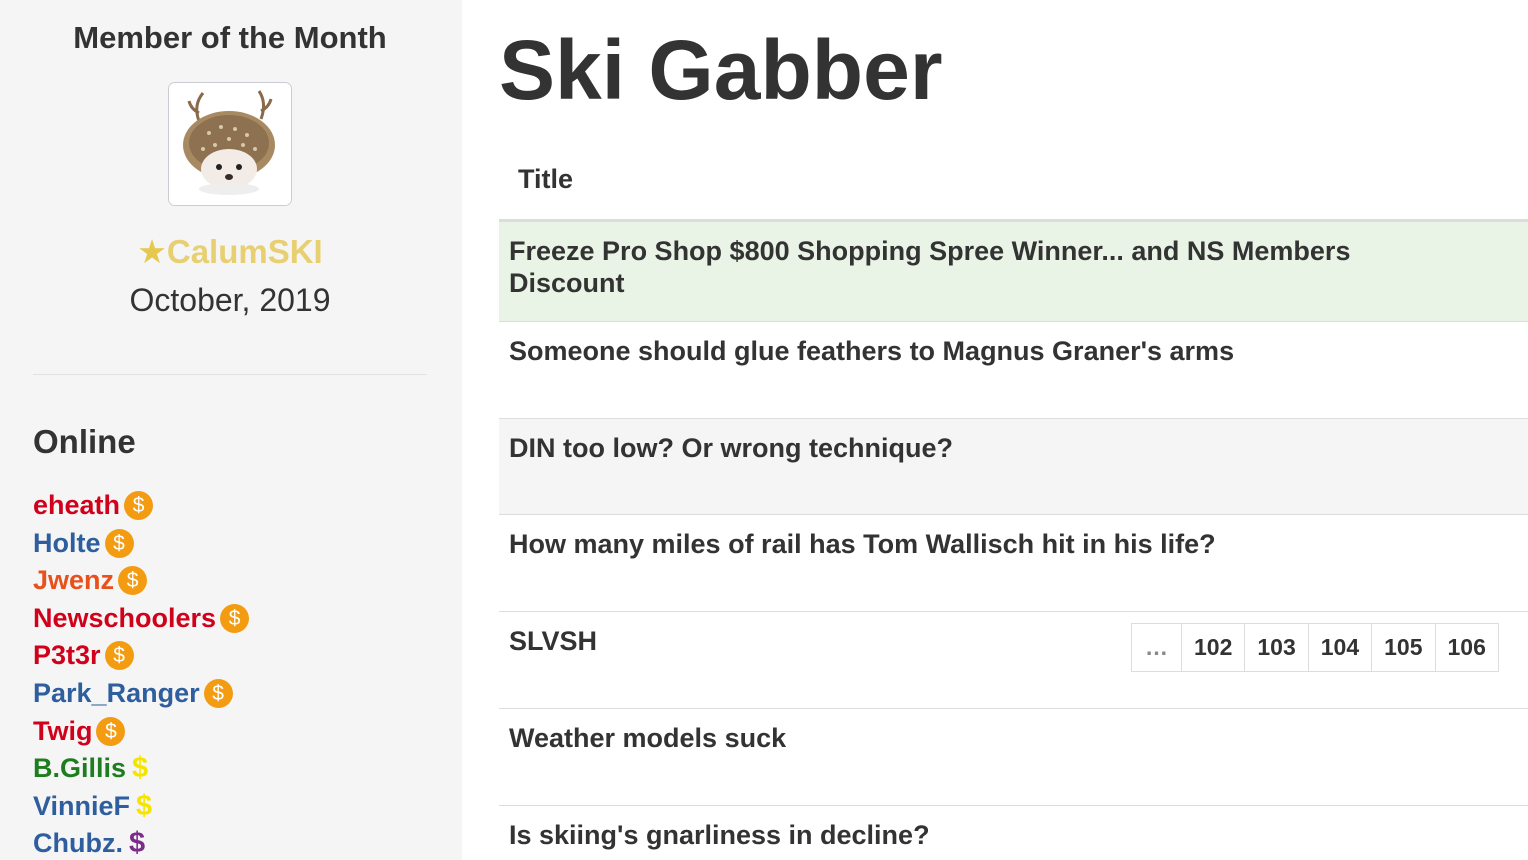 Image resolution: width=1528 pixels, height=860 pixels. Describe the element at coordinates (989, 738) in the screenshot. I see `thread-title-link: Weather models suck` at that location.